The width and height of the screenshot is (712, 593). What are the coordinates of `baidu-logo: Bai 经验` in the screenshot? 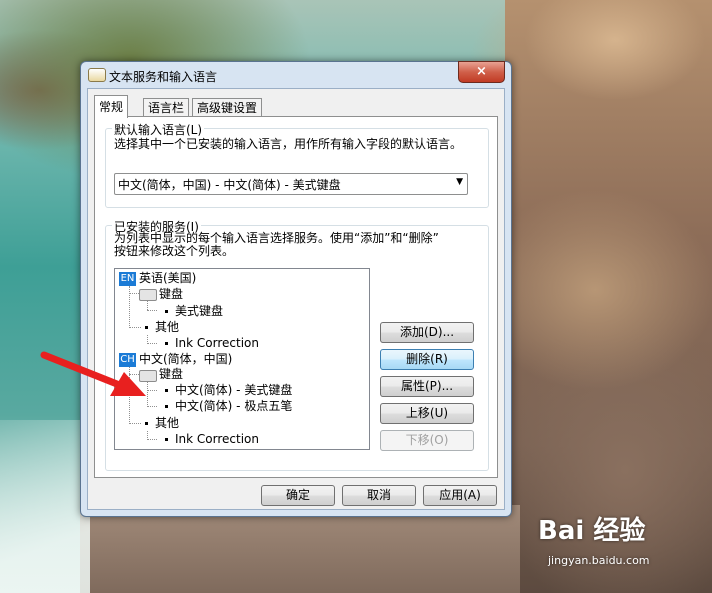 It's located at (592, 531).